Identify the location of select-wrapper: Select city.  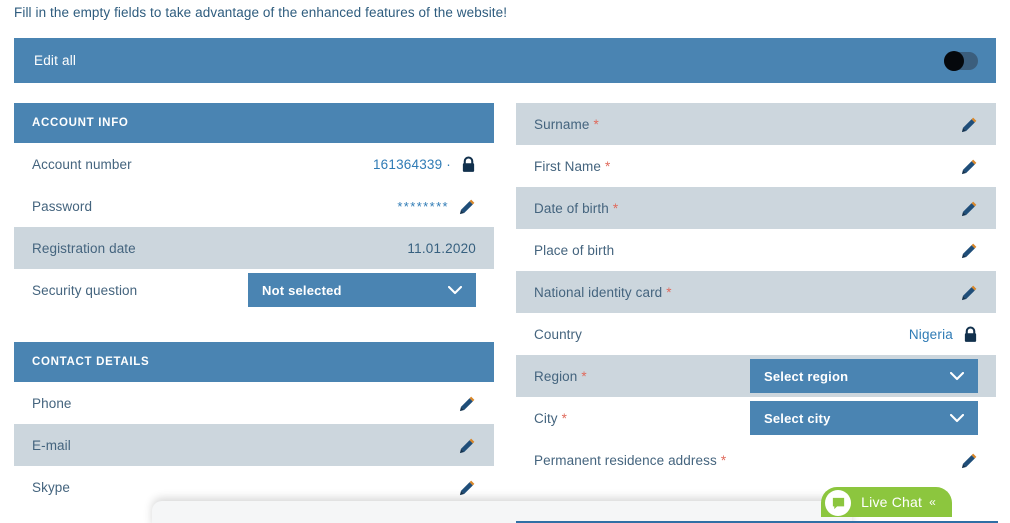
(864, 418).